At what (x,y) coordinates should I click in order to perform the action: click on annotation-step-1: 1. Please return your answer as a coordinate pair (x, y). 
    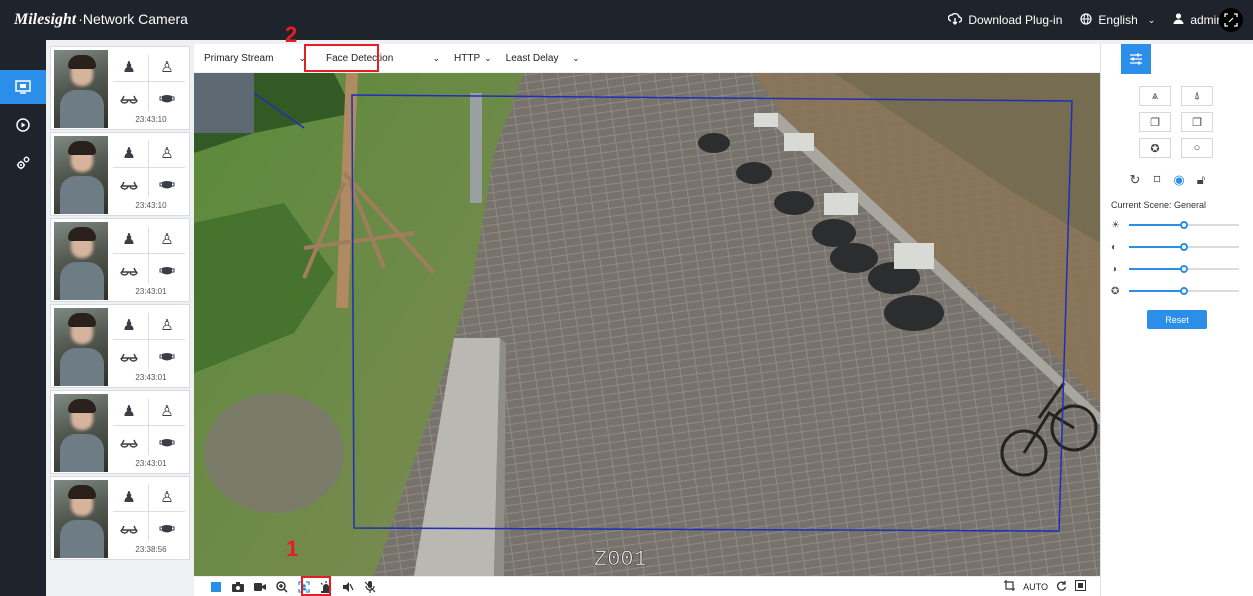
    Looking at the image, I should click on (292, 548).